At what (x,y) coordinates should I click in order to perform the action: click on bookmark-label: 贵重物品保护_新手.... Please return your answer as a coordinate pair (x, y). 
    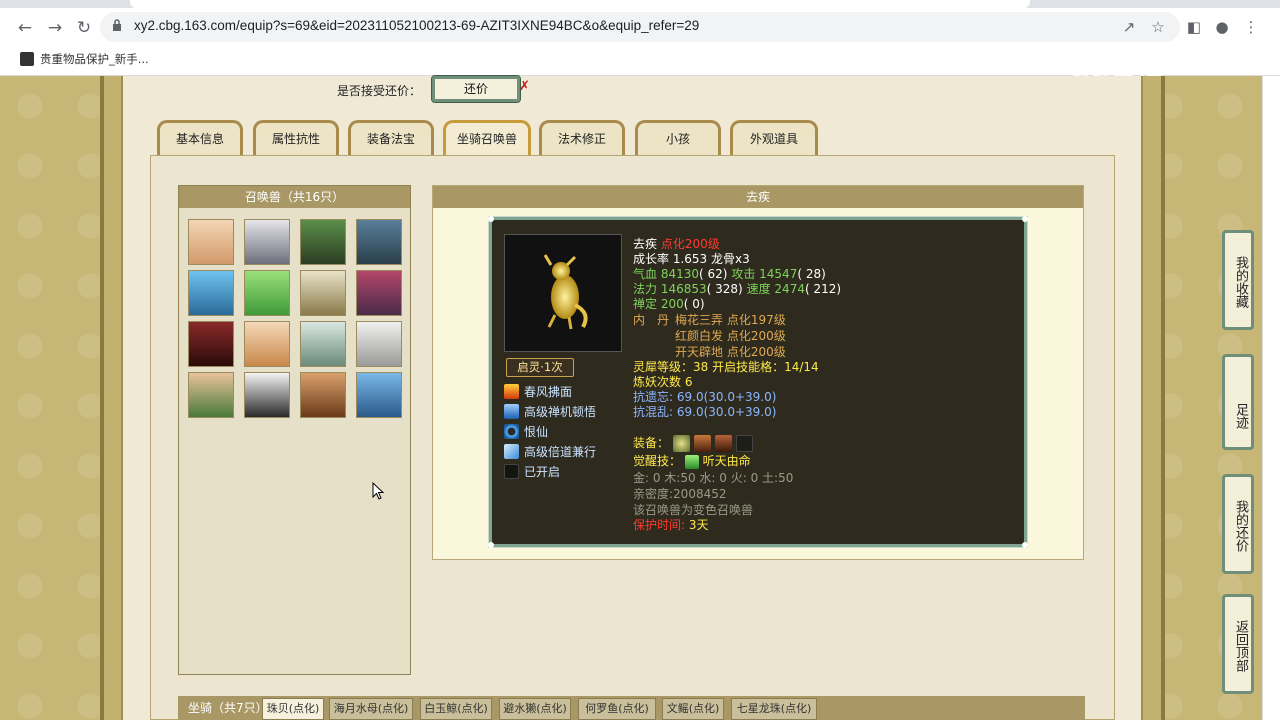
    Looking at the image, I should click on (94, 59).